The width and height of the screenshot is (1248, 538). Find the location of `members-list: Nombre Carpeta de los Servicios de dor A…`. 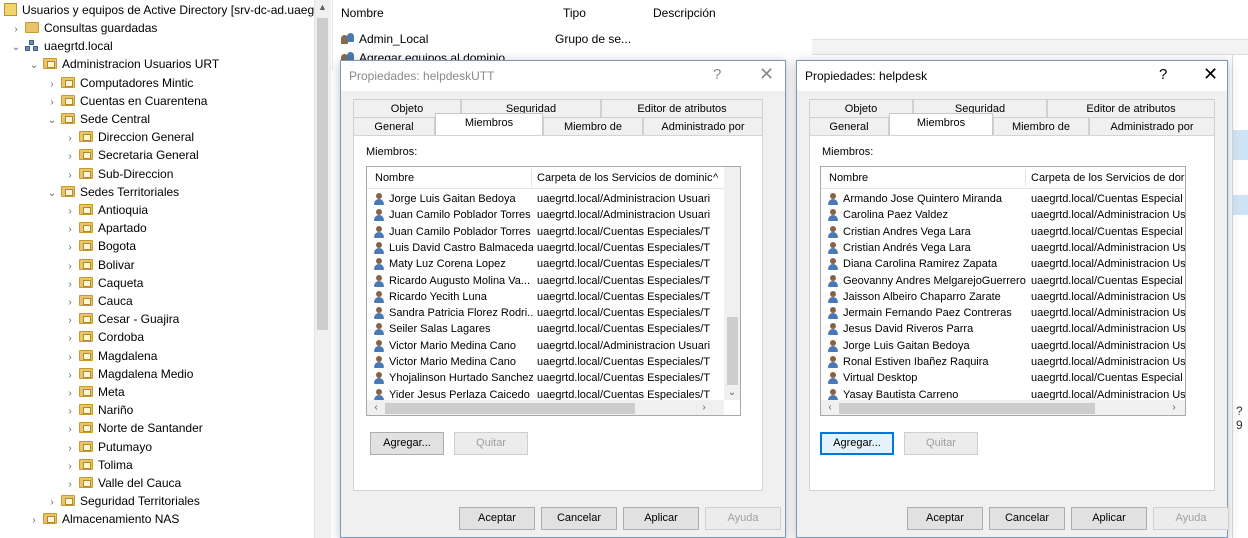

members-list: Nombre Carpeta de los Servicios de dor A… is located at coordinates (1003, 291).